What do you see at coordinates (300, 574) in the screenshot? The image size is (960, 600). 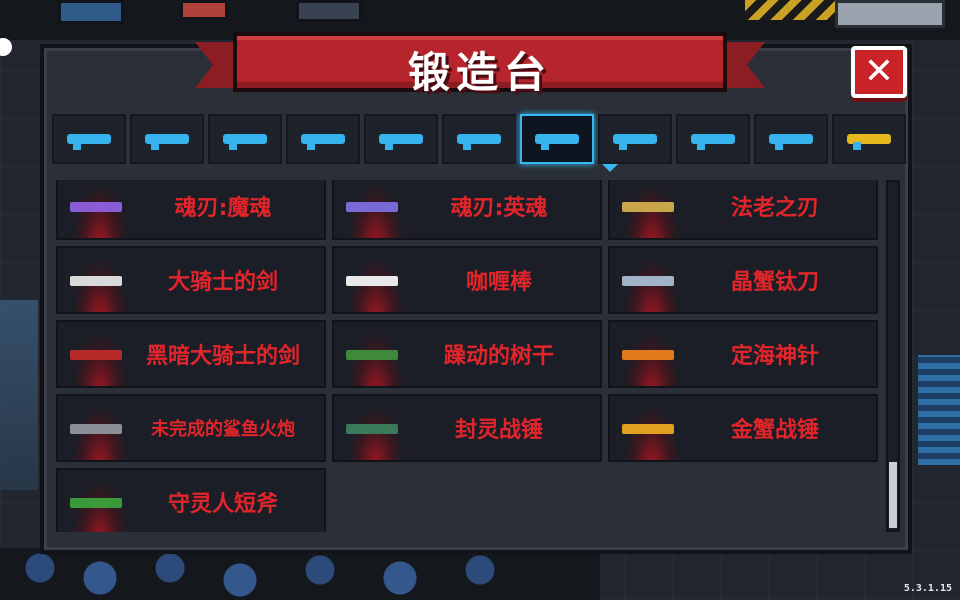 I see `background-rocks` at bounding box center [300, 574].